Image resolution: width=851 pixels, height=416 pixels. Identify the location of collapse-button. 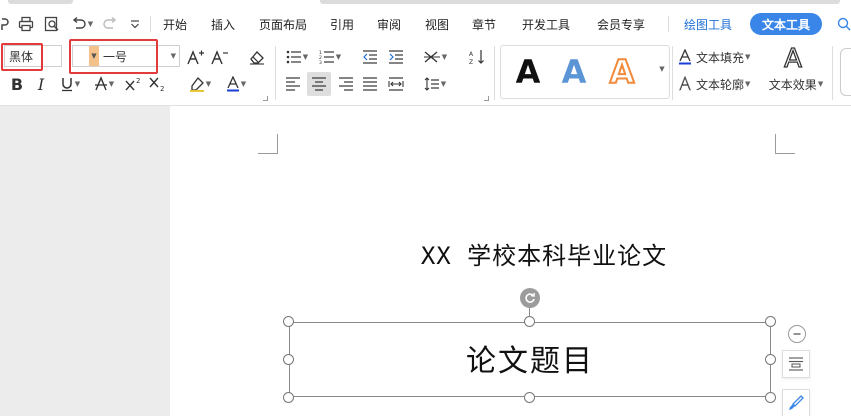
(797, 334).